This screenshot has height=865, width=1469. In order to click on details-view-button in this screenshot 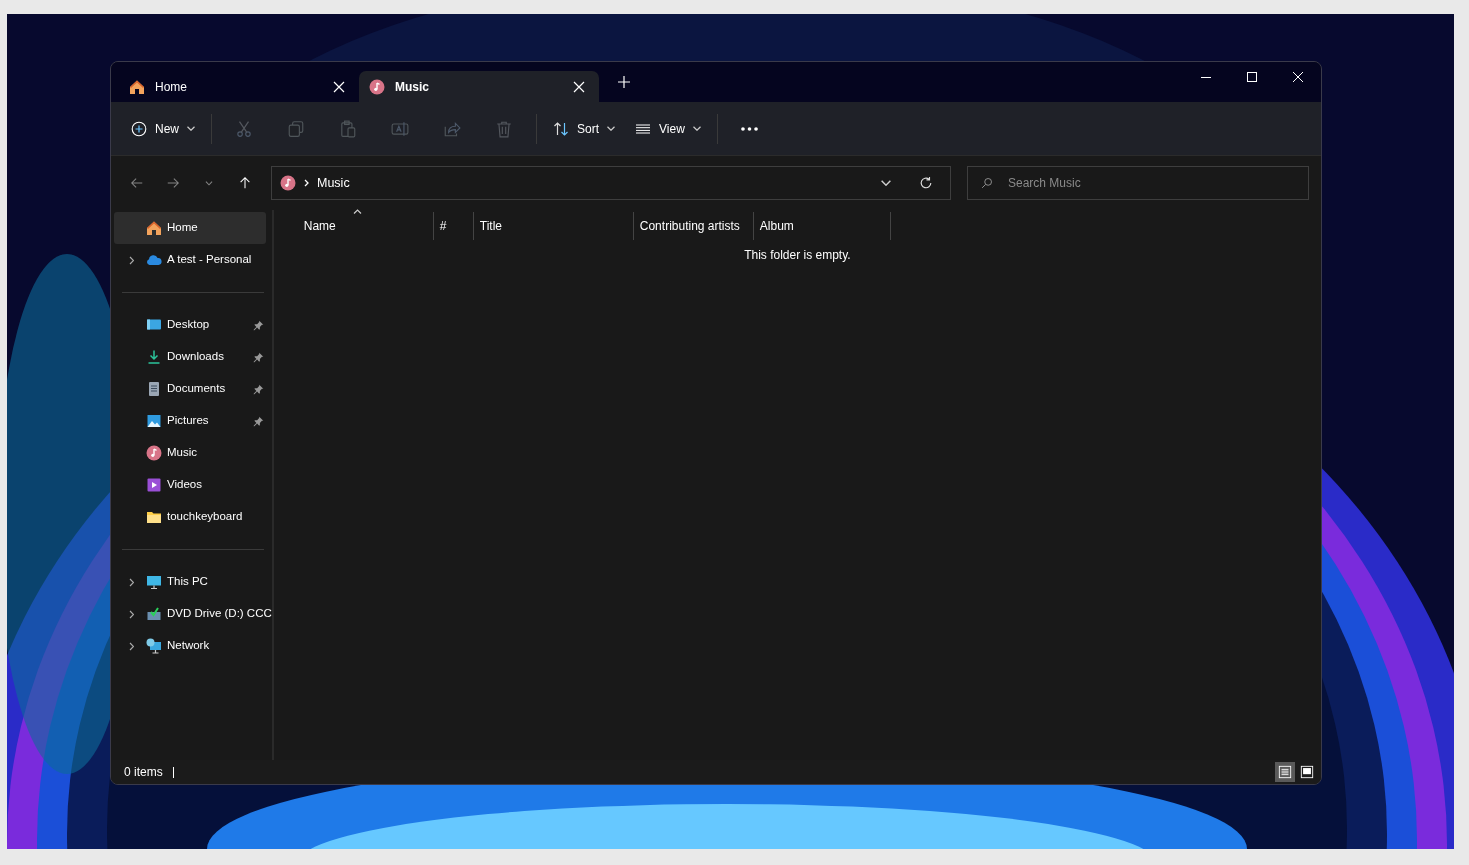, I will do `click(1285, 772)`.